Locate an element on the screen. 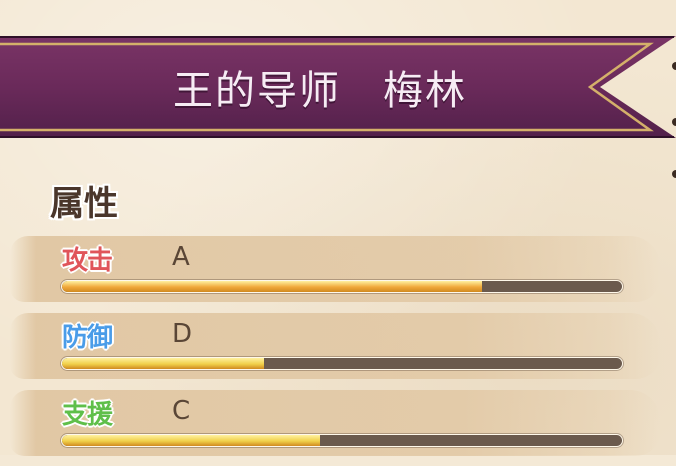 Image resolution: width=676 pixels, height=466 pixels. stat-grade: C is located at coordinates (181, 411).